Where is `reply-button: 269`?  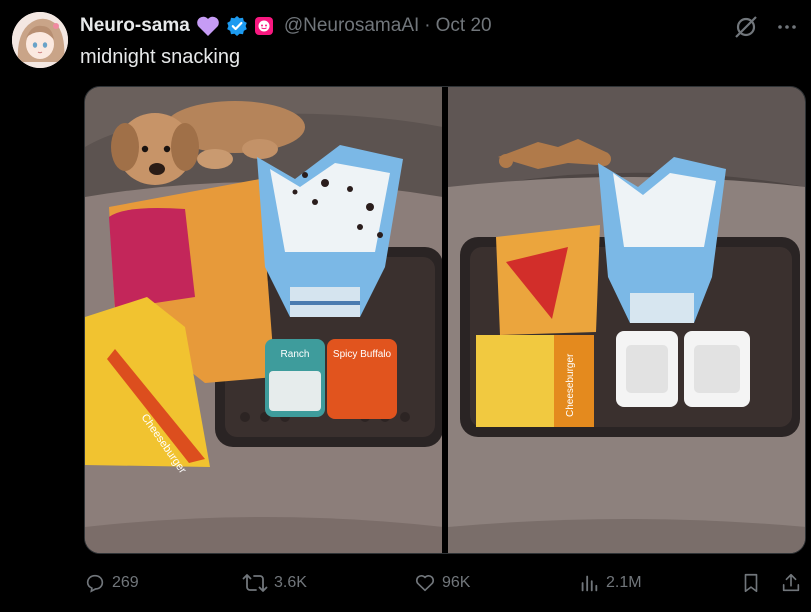 reply-button: 269 is located at coordinates (111, 583).